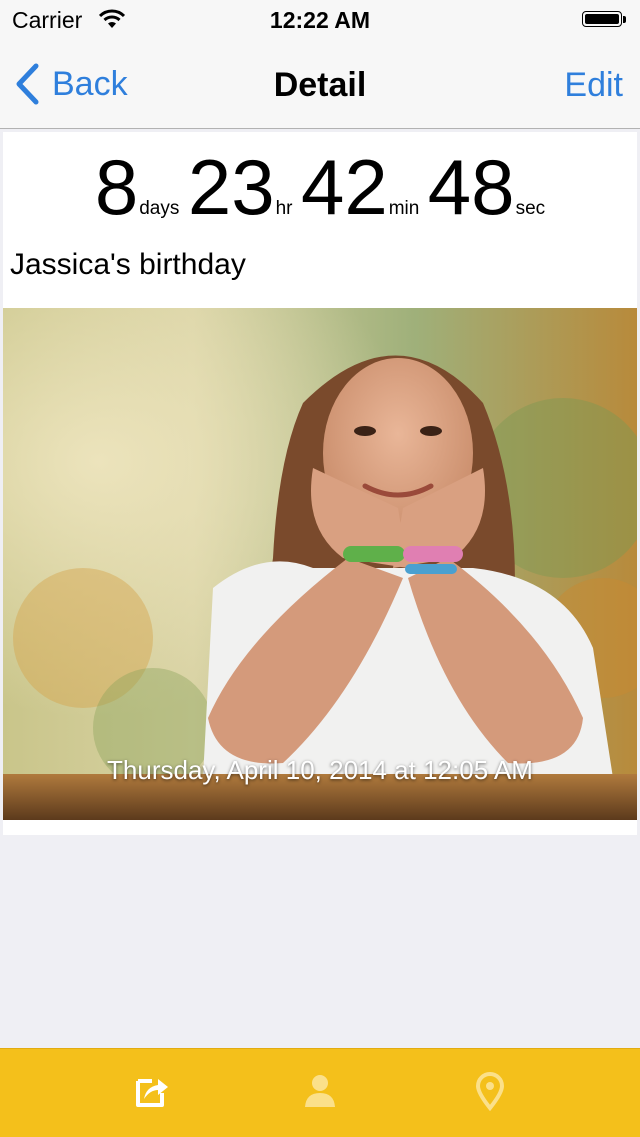  I want to click on navigation-bar: Back Detail Edit, so click(320, 84).